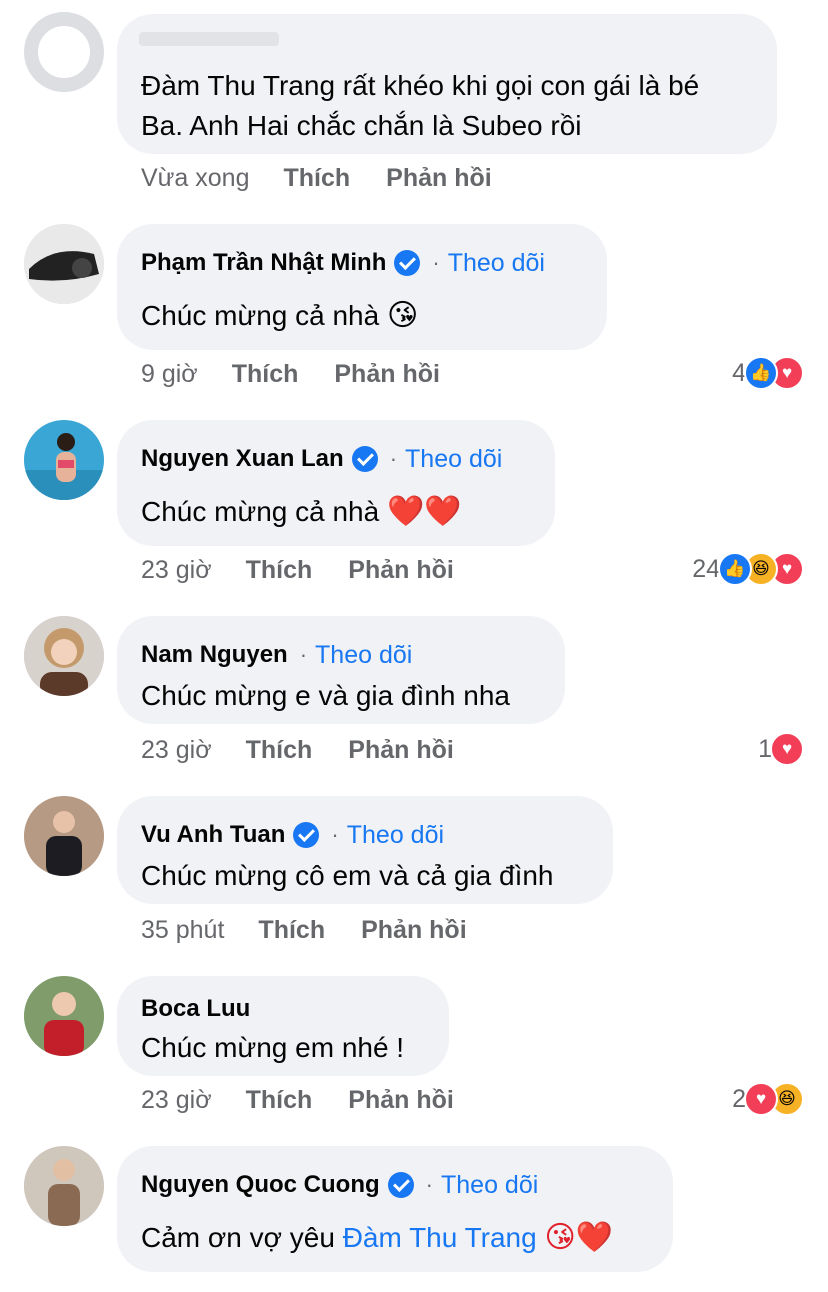 The height and width of the screenshot is (1292, 828). What do you see at coordinates (361, 125) in the screenshot?
I see `comment-text-line-2: Ba. Anh Hai chắc chắn là Subeo rồi` at bounding box center [361, 125].